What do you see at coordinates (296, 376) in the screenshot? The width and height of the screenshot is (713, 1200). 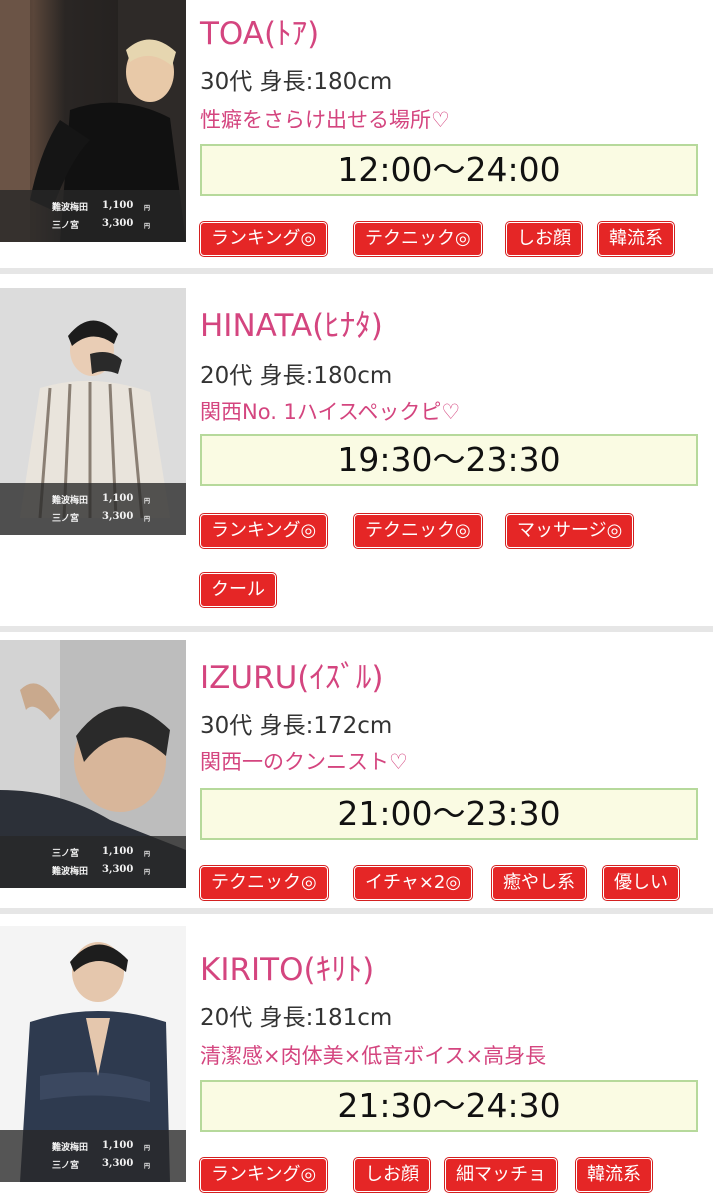 I see `staff-spec: 20代 身長:180cm` at bounding box center [296, 376].